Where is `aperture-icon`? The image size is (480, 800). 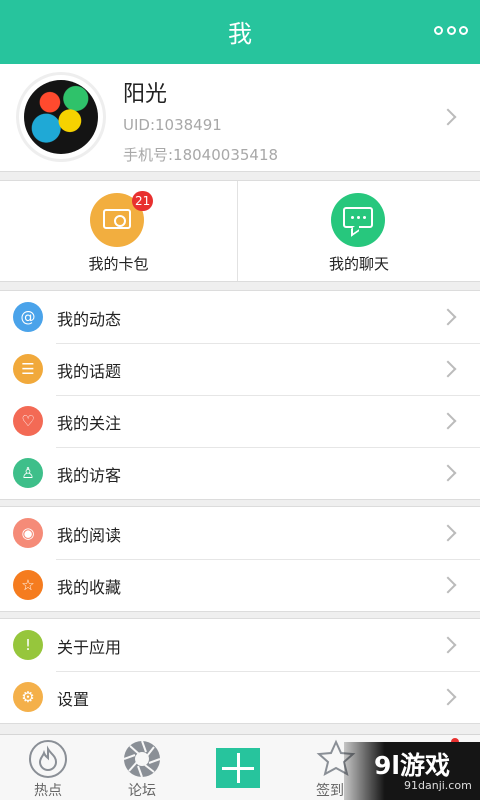 aperture-icon is located at coordinates (142, 759).